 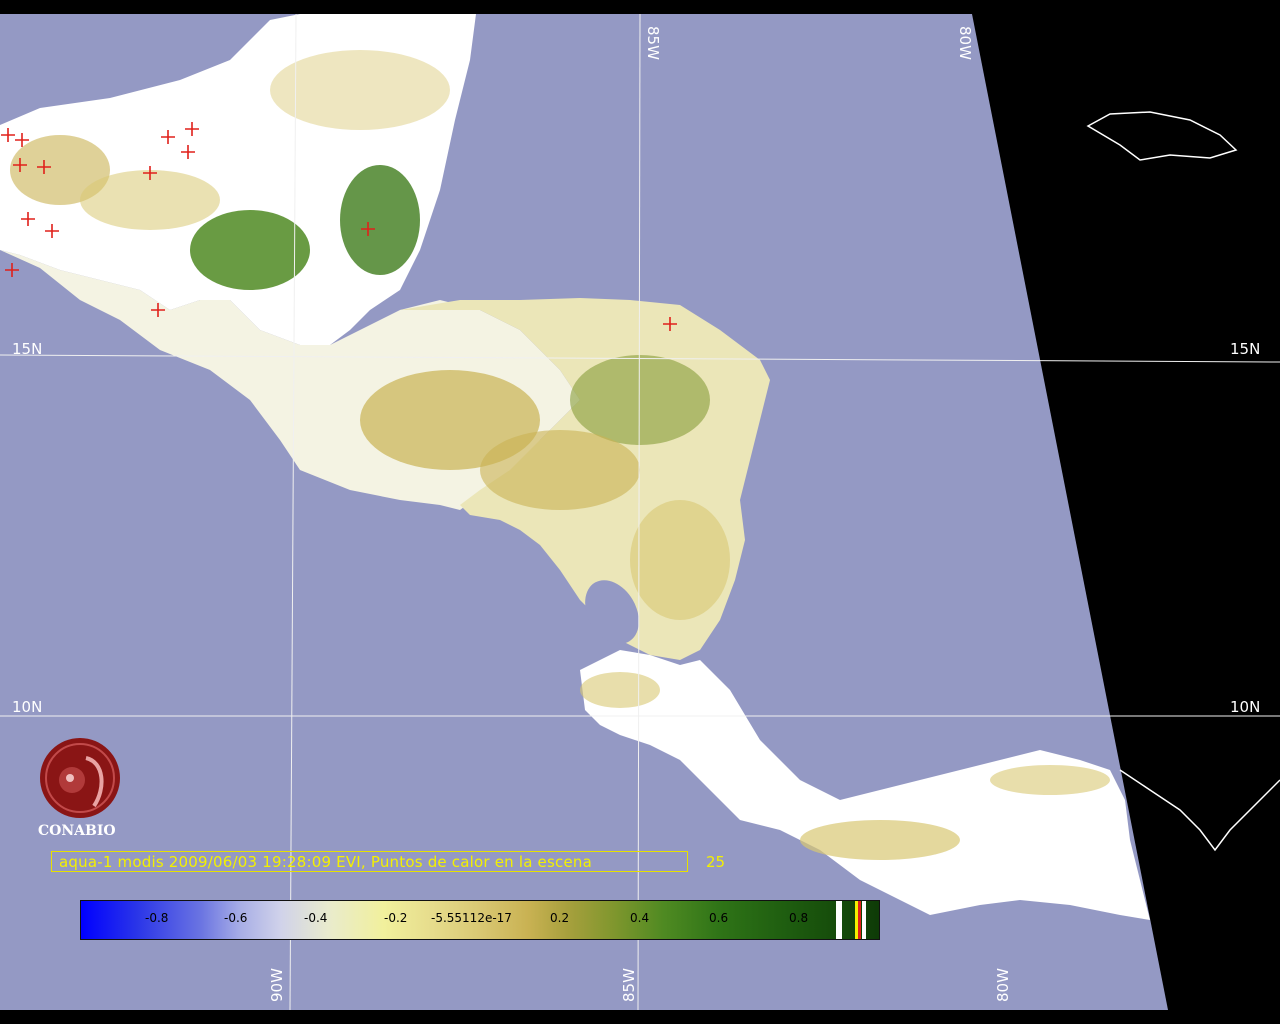 I want to click on colorbar-label: 0.8, so click(x=799, y=918).